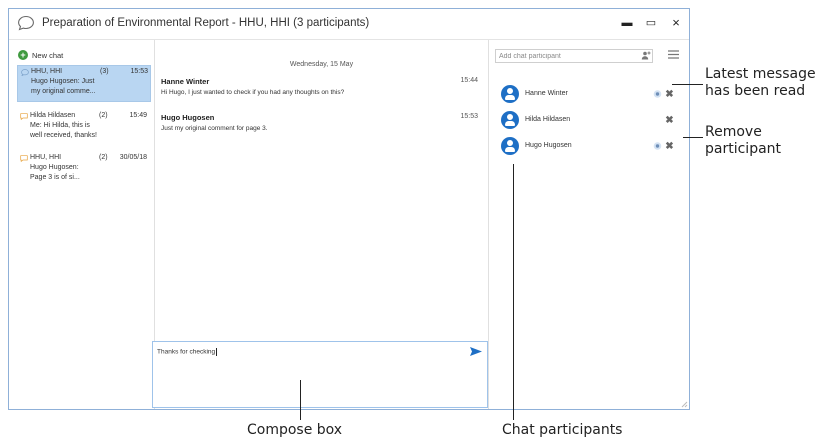 This screenshot has width=833, height=439. I want to click on resize-grip-icon, so click(684, 404).